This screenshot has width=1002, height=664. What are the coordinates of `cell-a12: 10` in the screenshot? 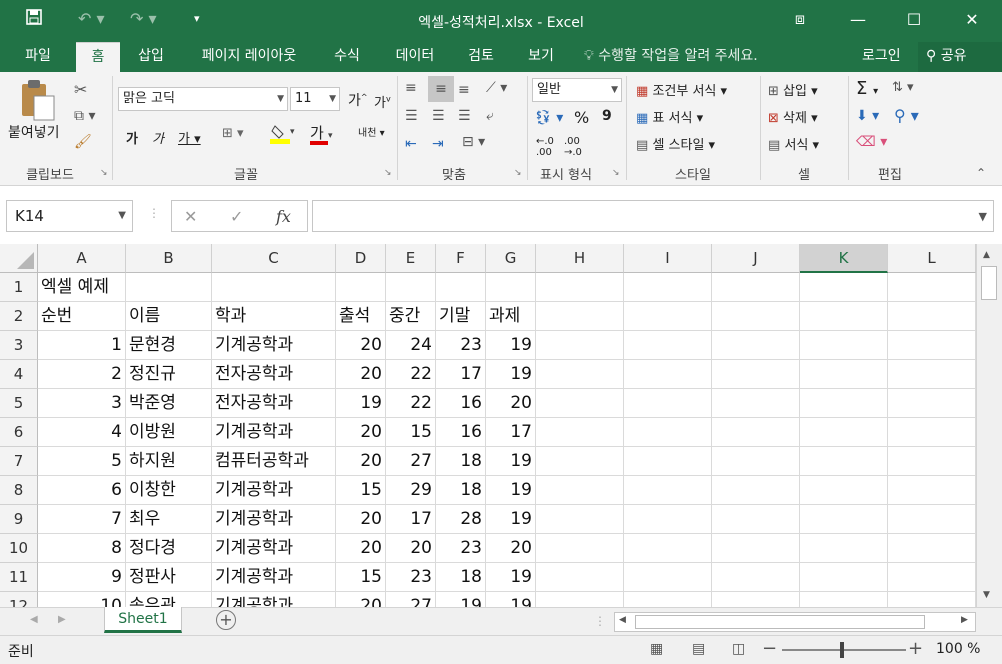 It's located at (82, 599).